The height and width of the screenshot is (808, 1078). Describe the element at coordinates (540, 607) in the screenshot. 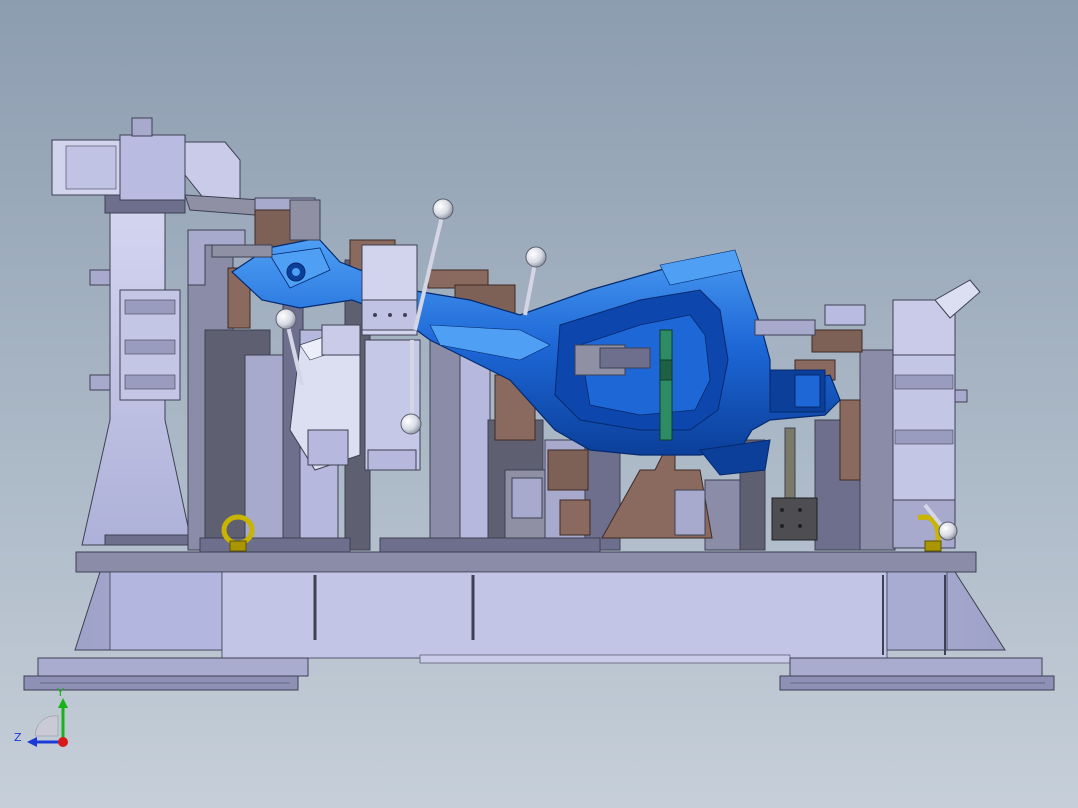

I see `base-plate` at that location.